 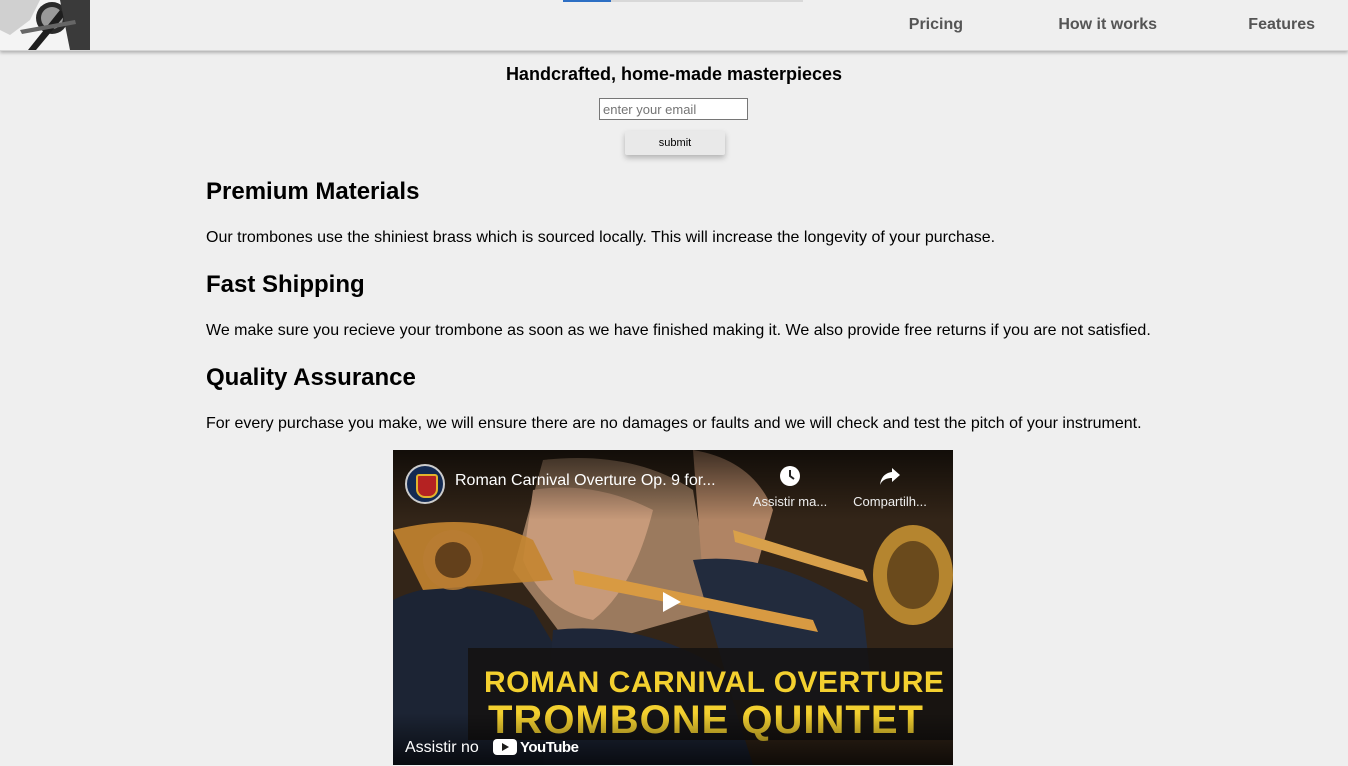 I want to click on play-icon, so click(x=672, y=602).